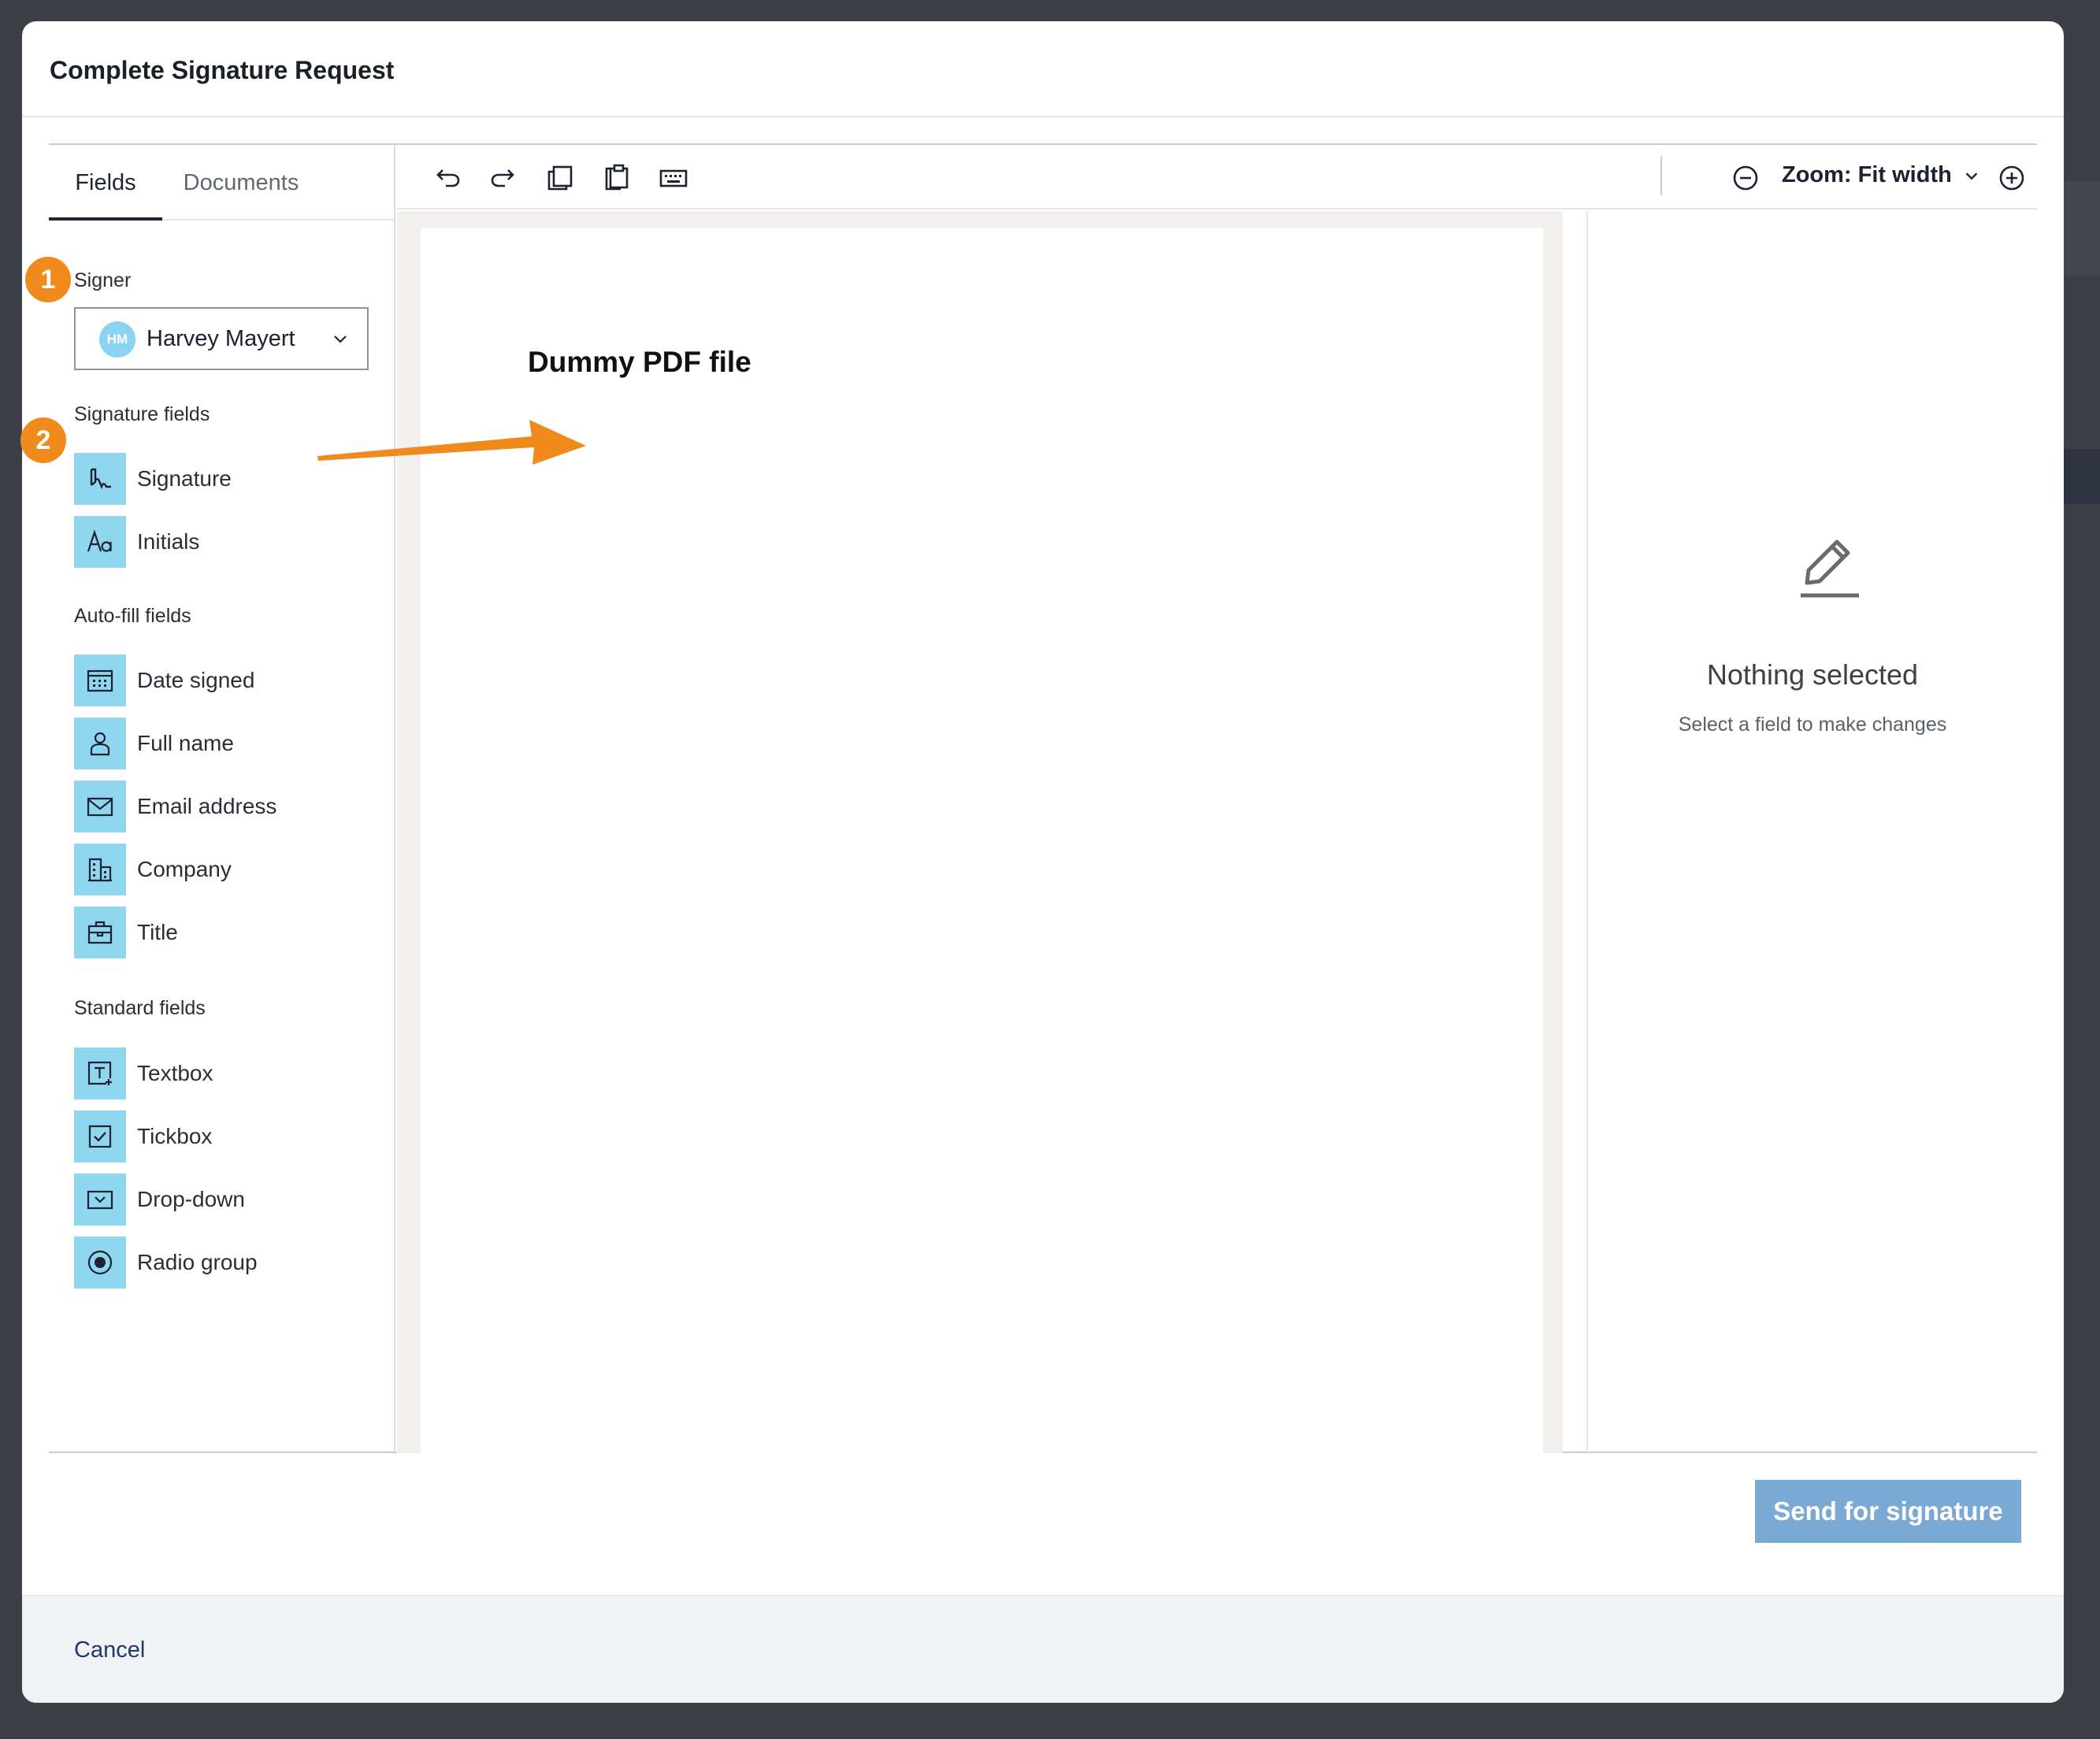 The image size is (2100, 1739). Describe the element at coordinates (639, 362) in the screenshot. I see `pdf-title: Dummy PDF file` at that location.